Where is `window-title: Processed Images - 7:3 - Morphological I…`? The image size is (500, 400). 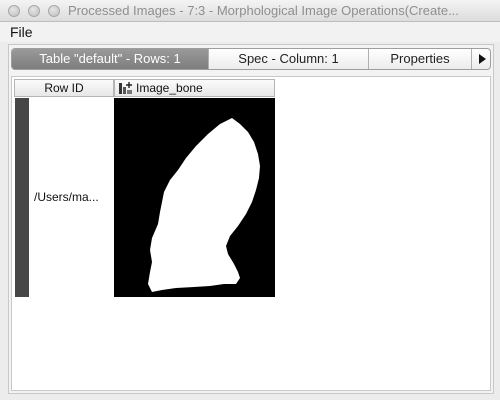
window-title: Processed Images - 7:3 - Morphological I… is located at coordinates (263, 10).